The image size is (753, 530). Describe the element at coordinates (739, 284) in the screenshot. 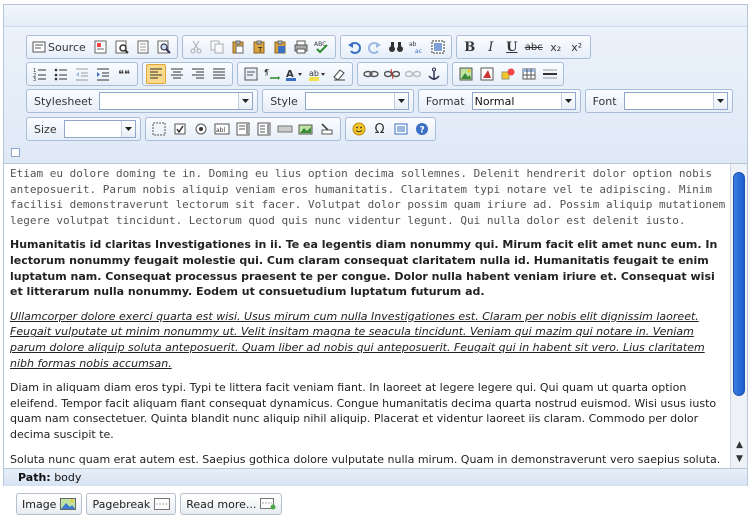

I see `scrollbar-thumb` at that location.